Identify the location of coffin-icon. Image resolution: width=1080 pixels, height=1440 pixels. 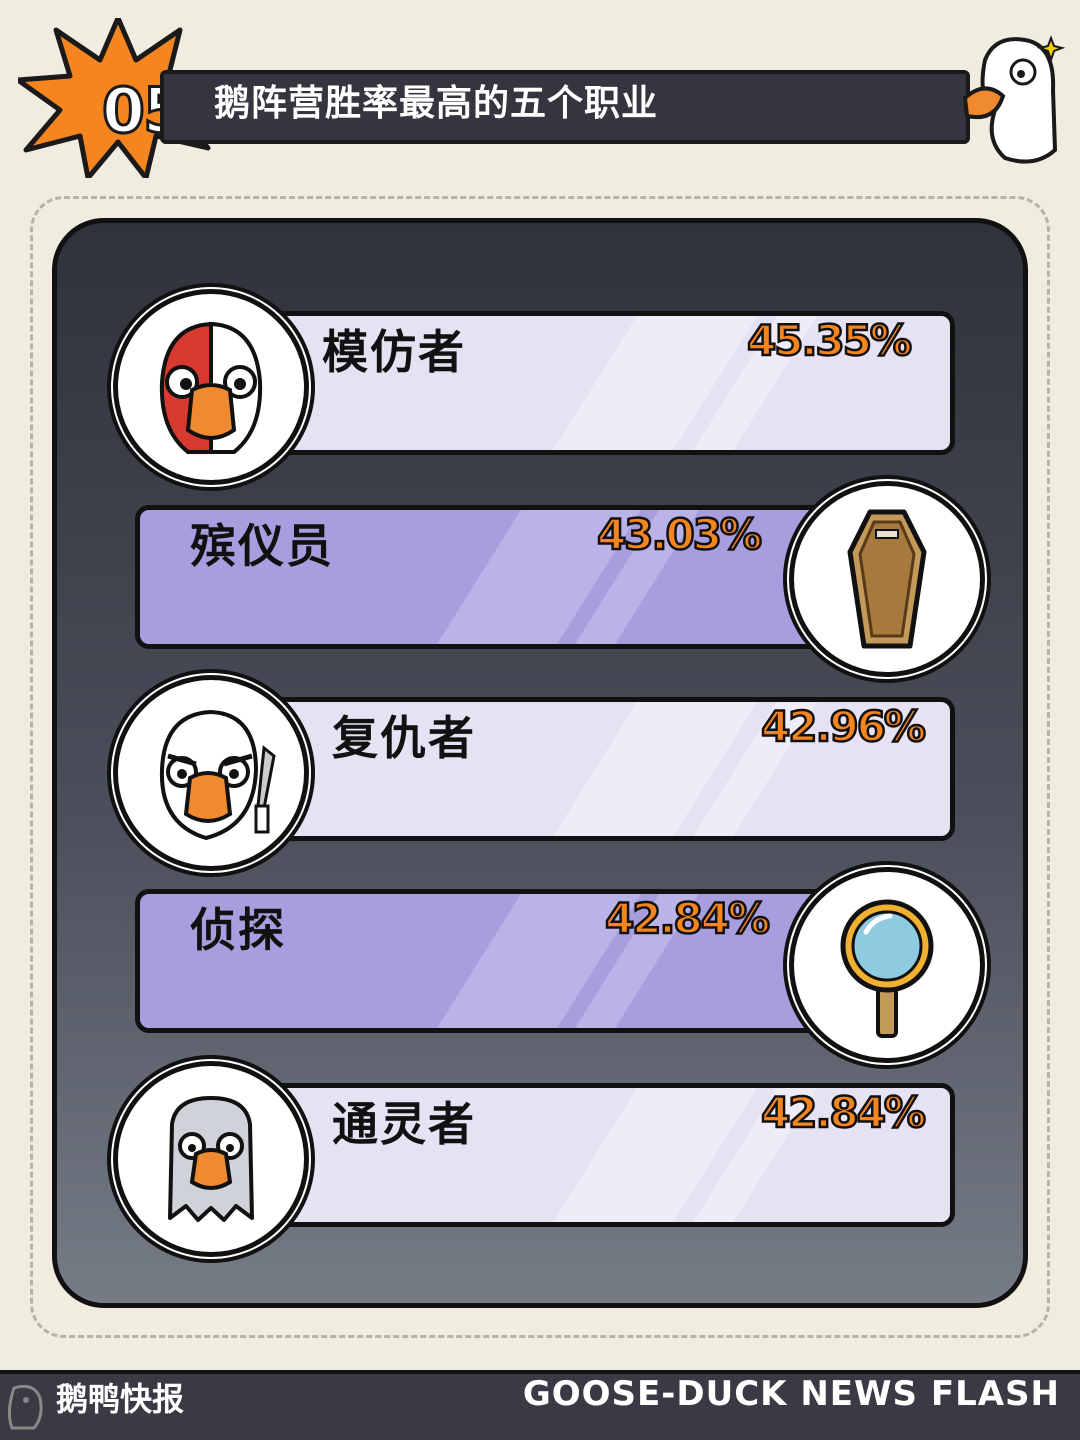
(887, 579).